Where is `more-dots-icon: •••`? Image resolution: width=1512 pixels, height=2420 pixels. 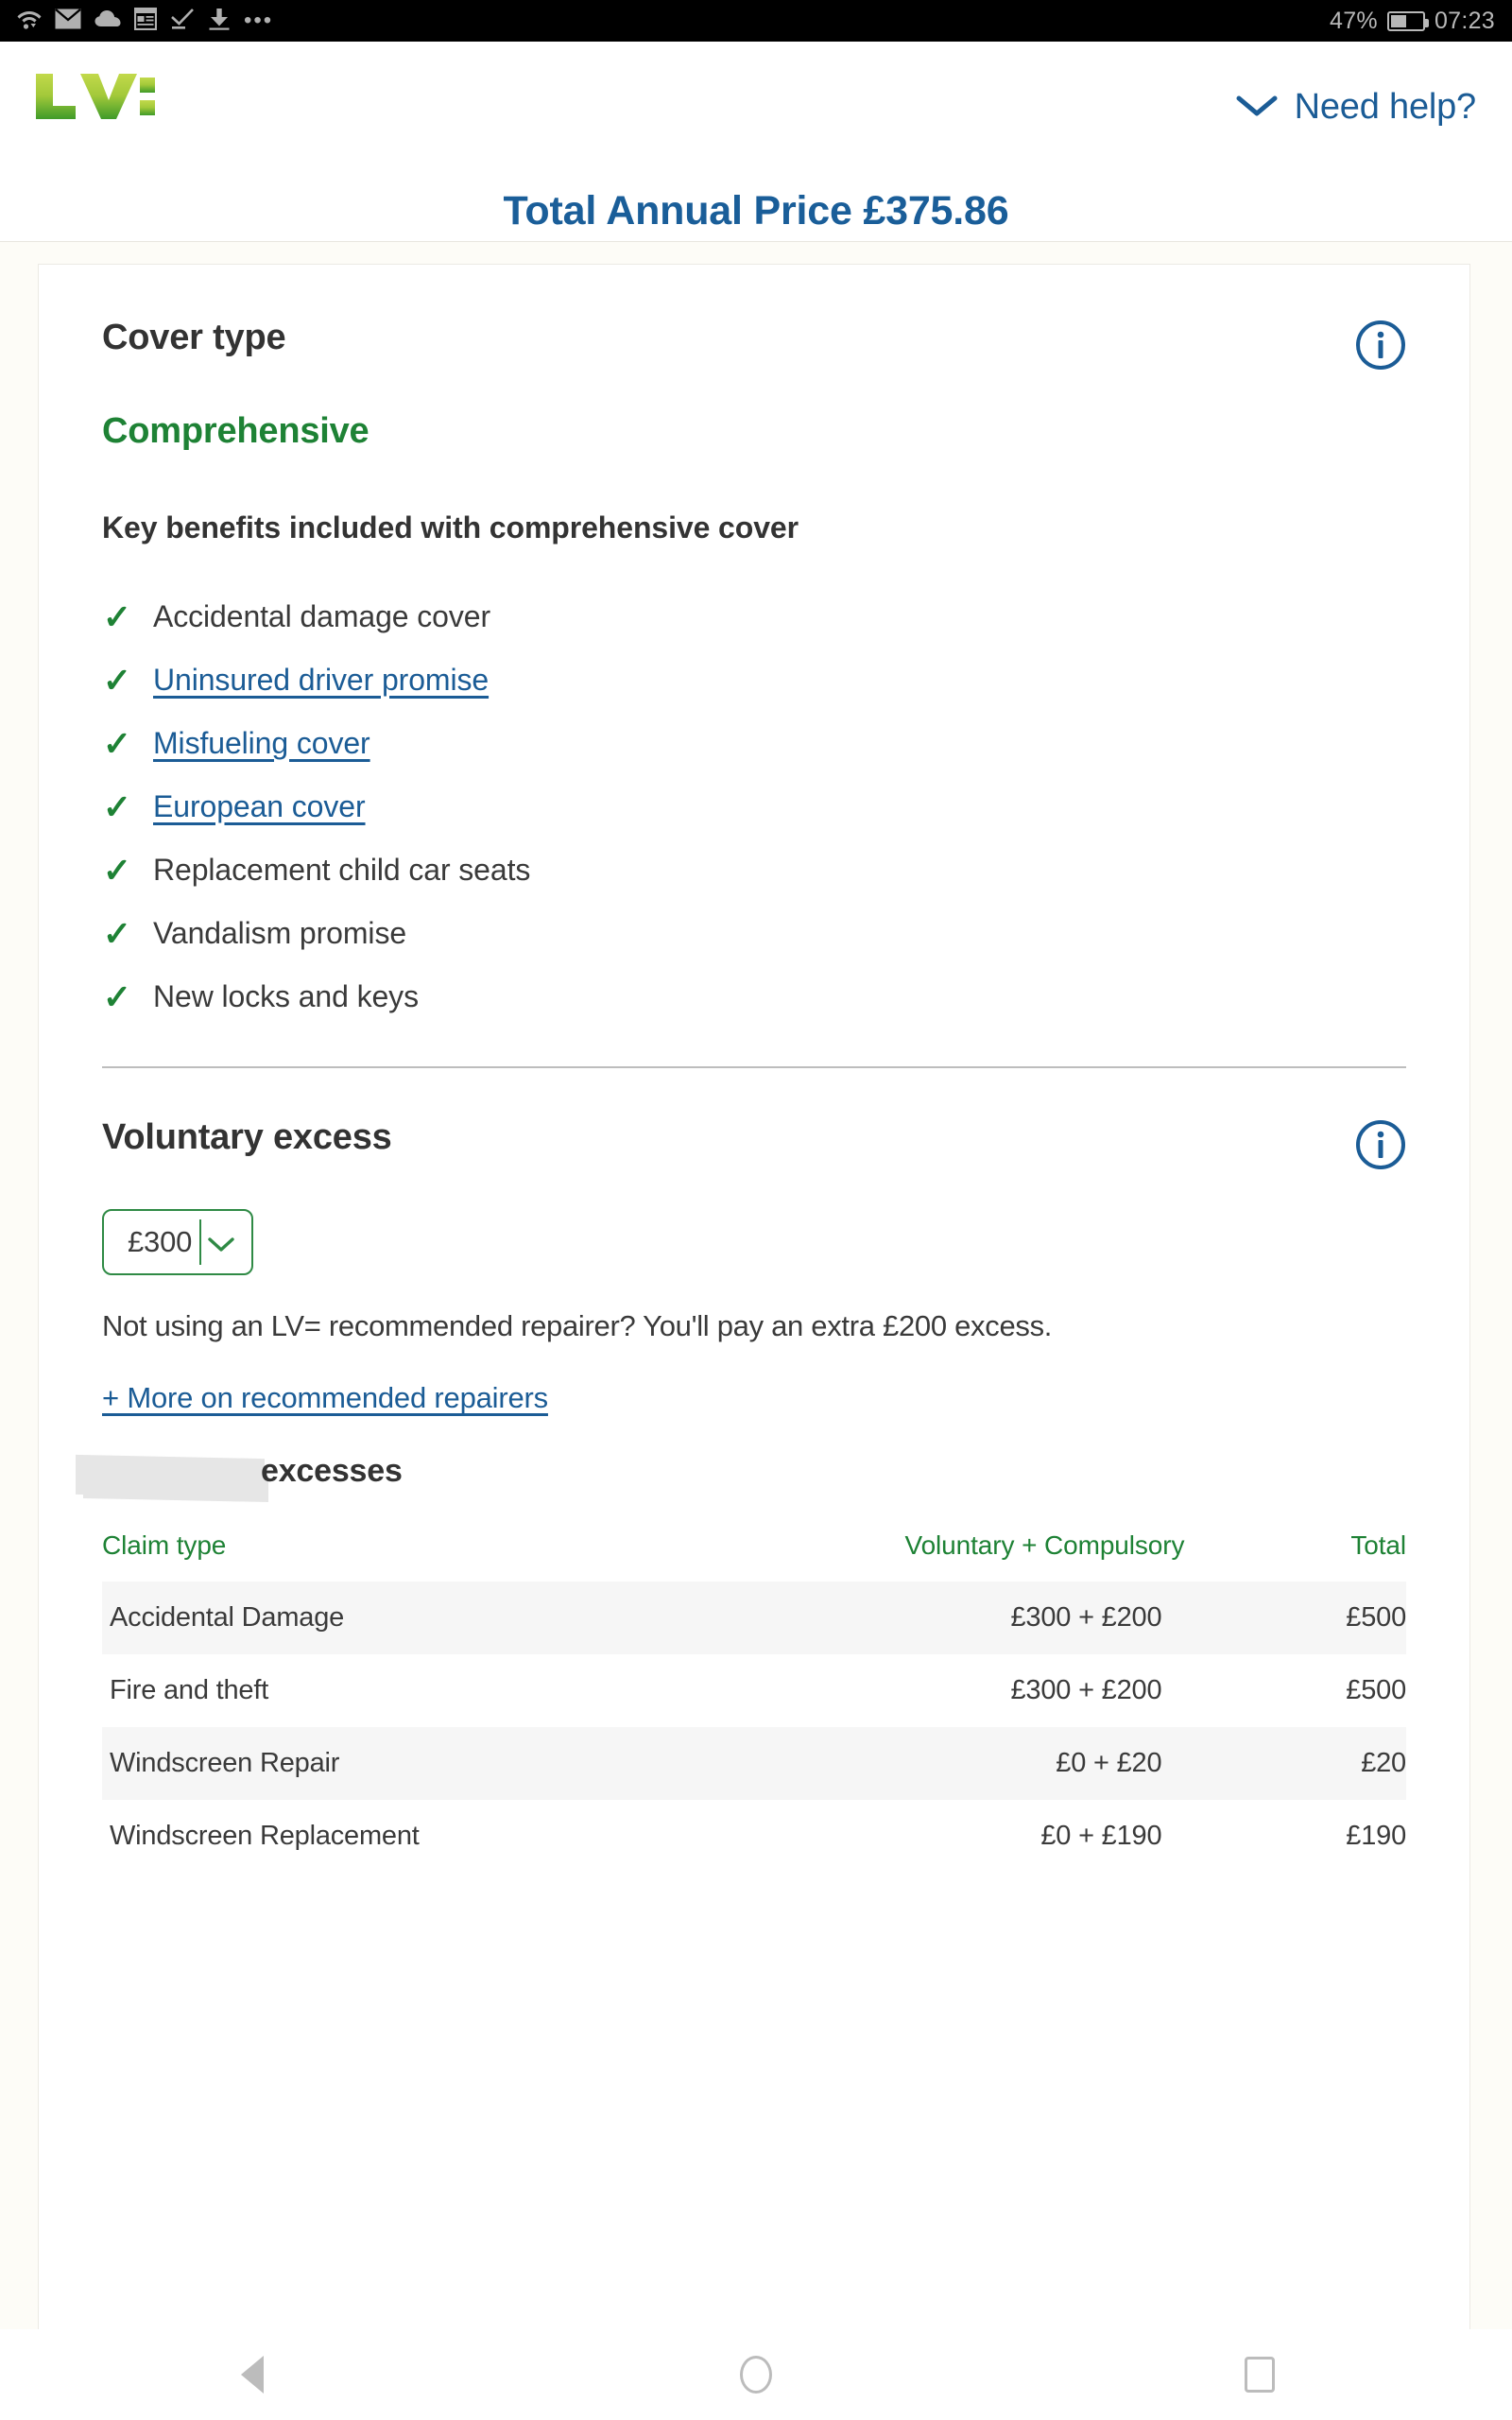
more-dots-icon: ••• is located at coordinates (259, 20).